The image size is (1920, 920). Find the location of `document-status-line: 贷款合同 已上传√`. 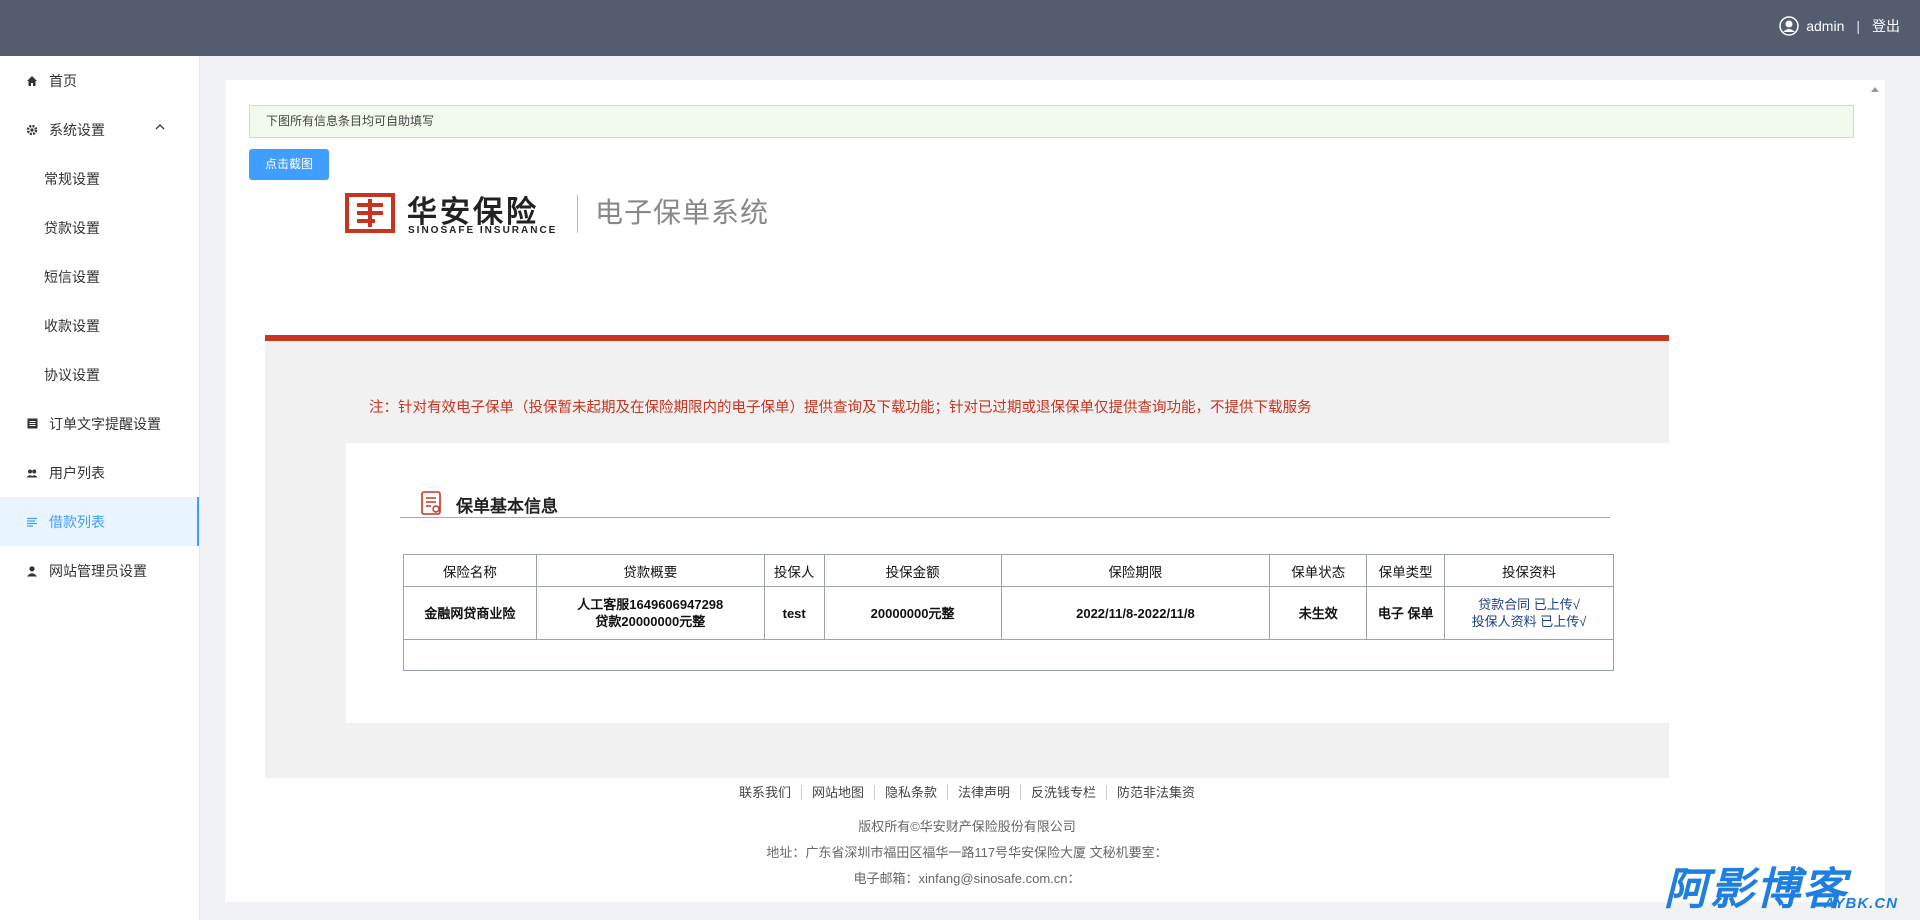

document-status-line: 贷款合同 已上传√ is located at coordinates (1529, 604).